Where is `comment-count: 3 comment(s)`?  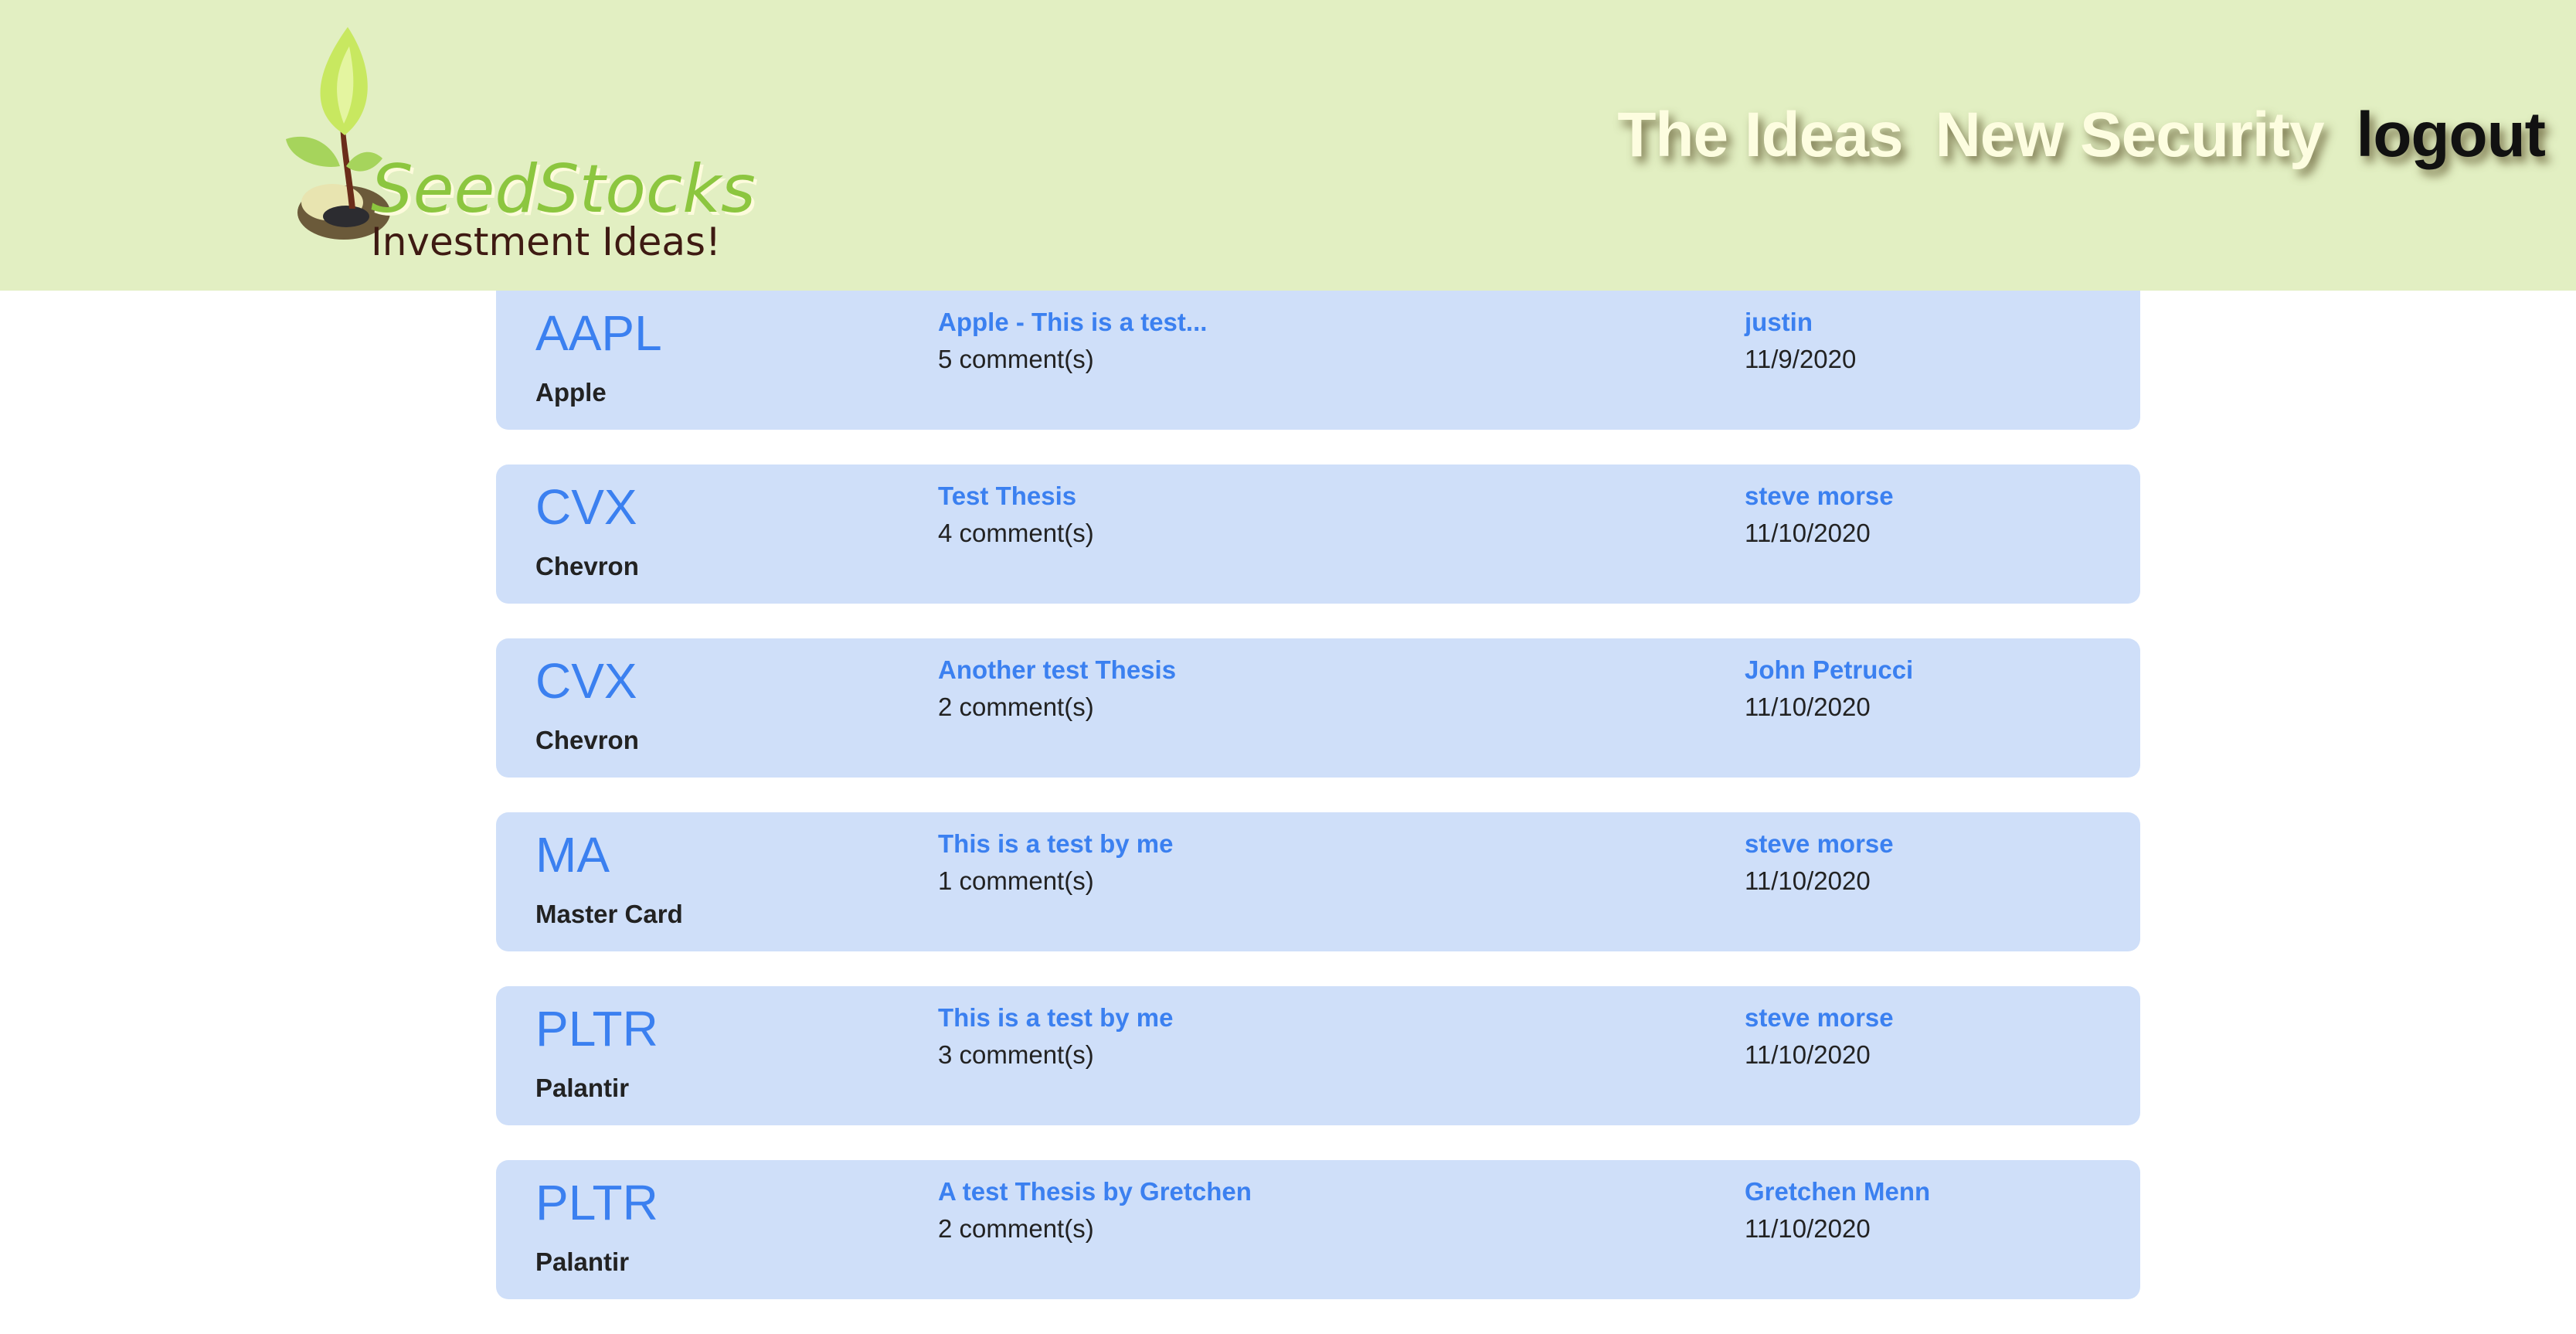
comment-count: 3 comment(s) is located at coordinates (1016, 1054).